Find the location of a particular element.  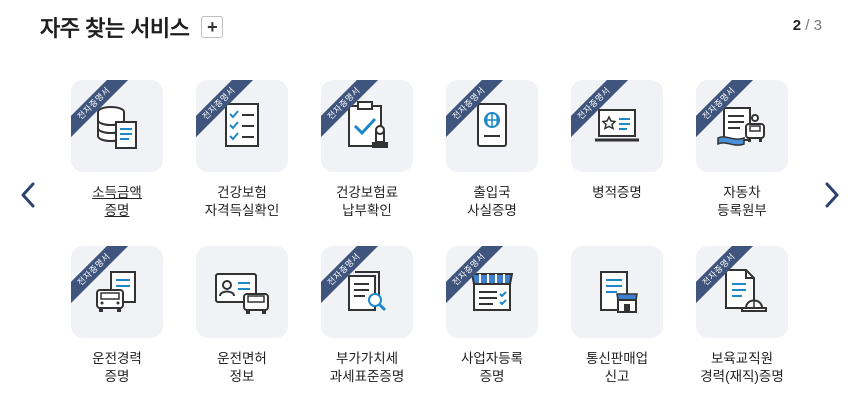

service-item: 전자증명서 출입국 사실증명 is located at coordinates (492, 150).